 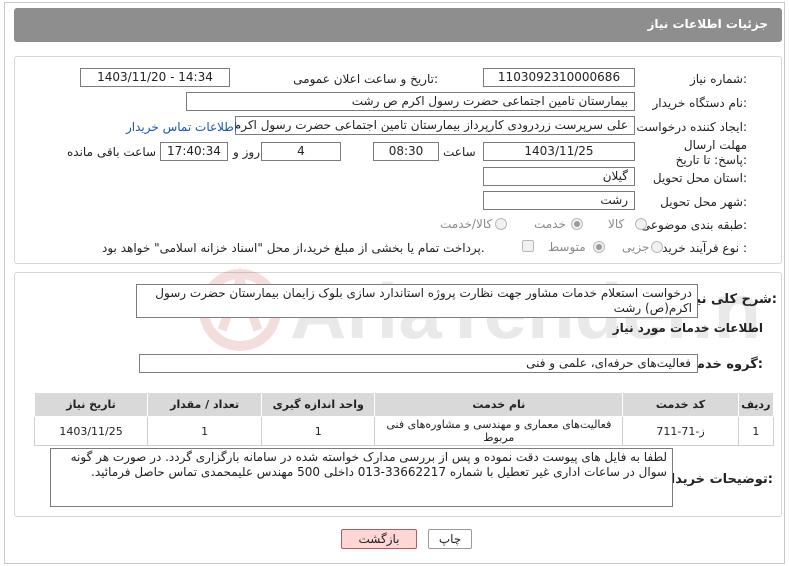 I want to click on category-option-goods-service: کالا/خدمت, so click(x=466, y=224).